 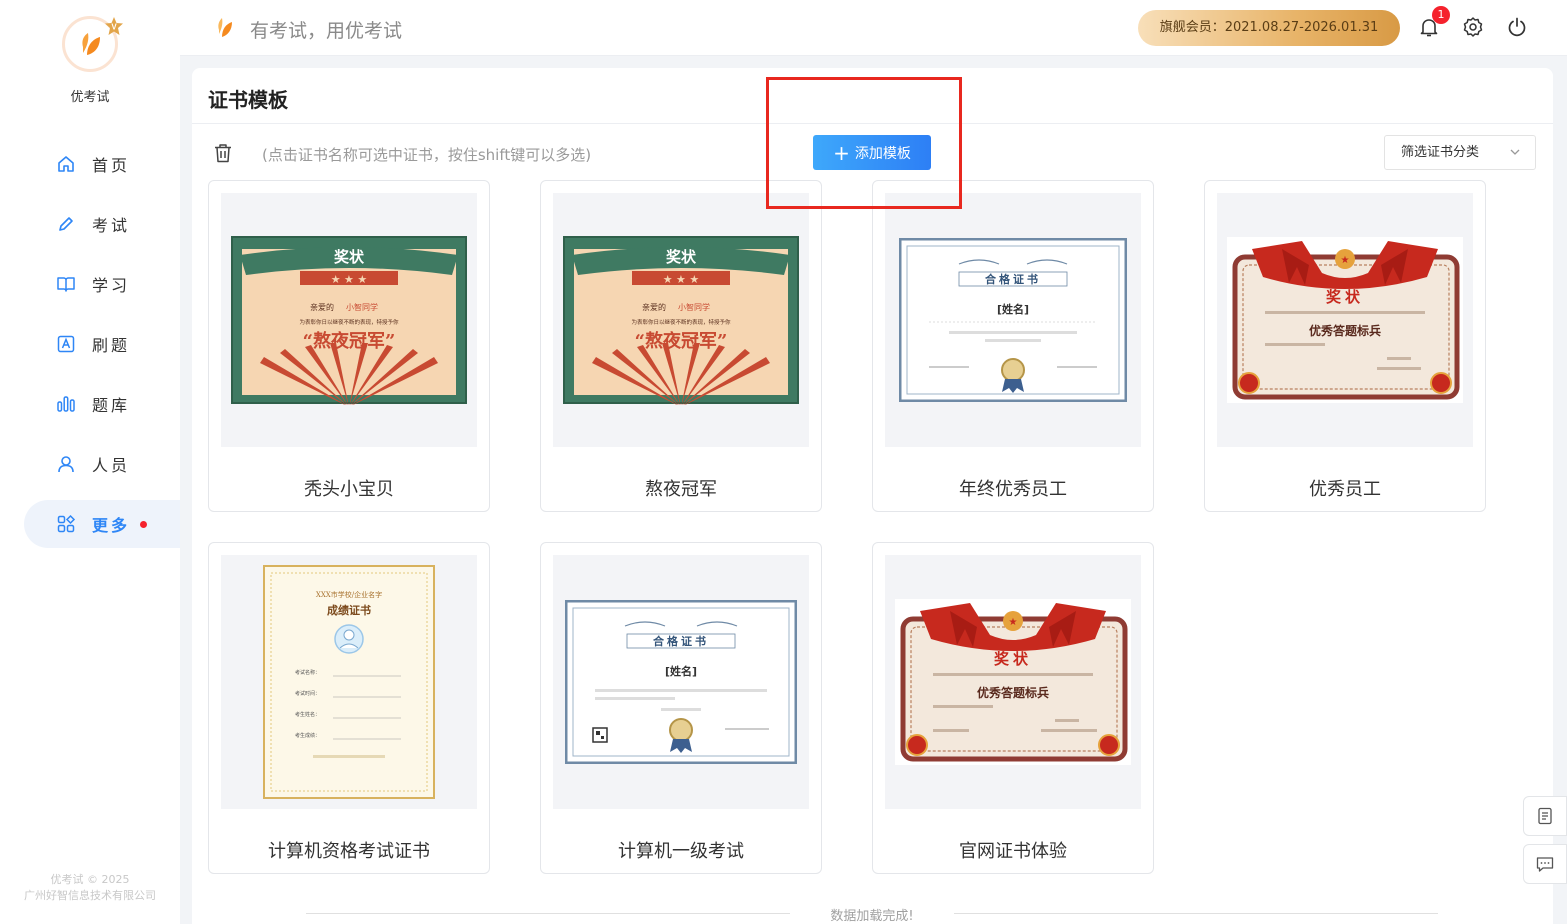 What do you see at coordinates (66, 404) in the screenshot?
I see `chart-bars-icon` at bounding box center [66, 404].